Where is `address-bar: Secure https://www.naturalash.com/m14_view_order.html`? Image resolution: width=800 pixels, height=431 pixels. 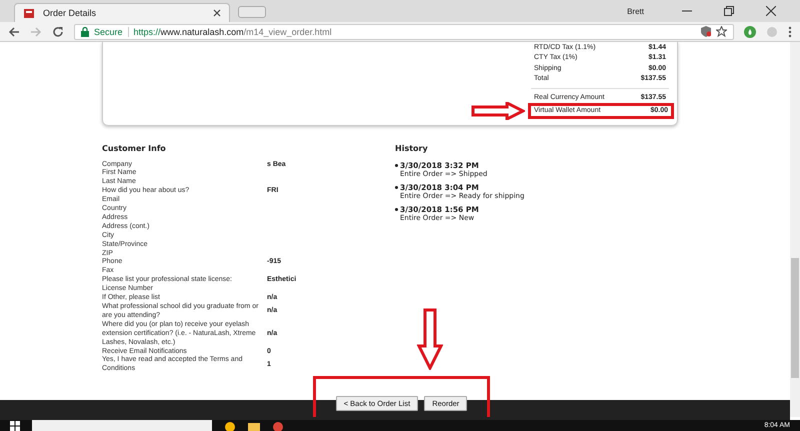
address-bar: Secure https://www.naturalash.com/m14_view_order.html is located at coordinates (404, 32).